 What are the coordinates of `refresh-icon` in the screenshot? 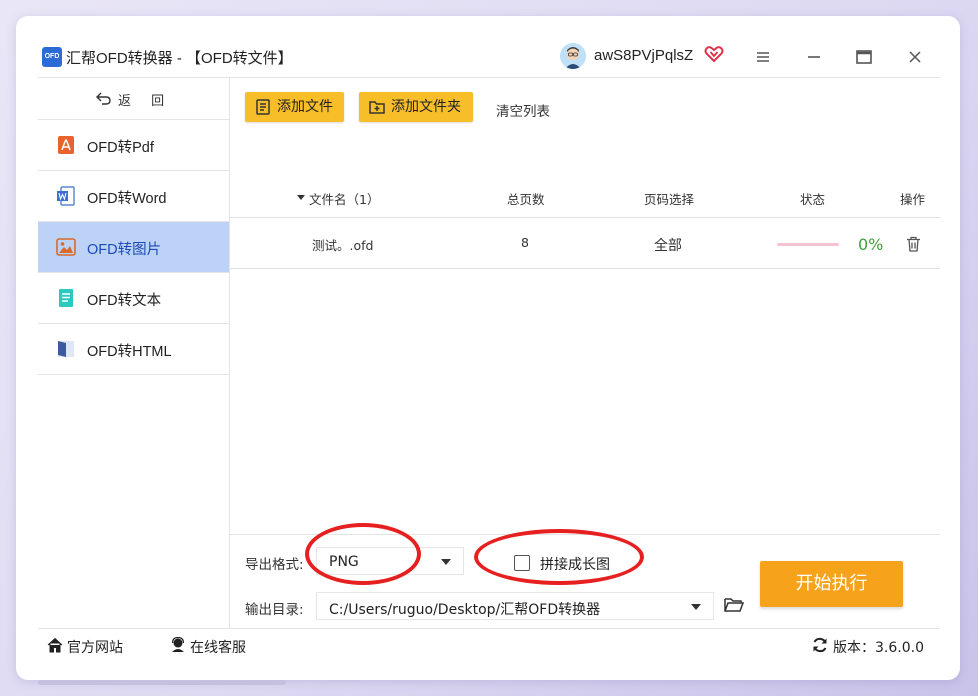 It's located at (820, 645).